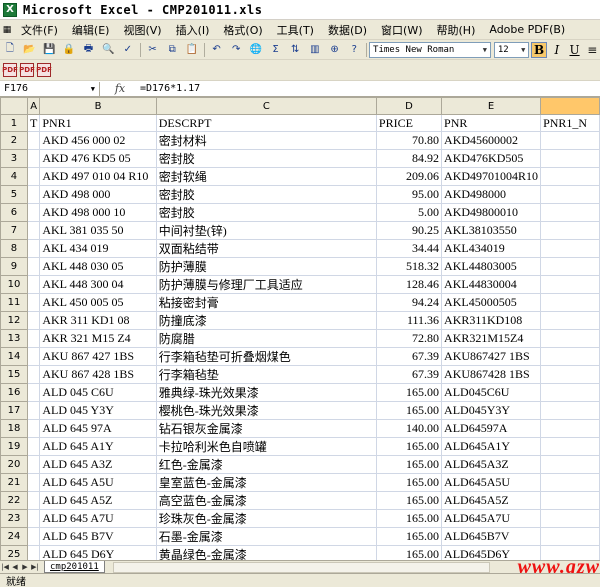  What do you see at coordinates (491, 284) in the screenshot?
I see `cell-e: AKL44830004` at bounding box center [491, 284].